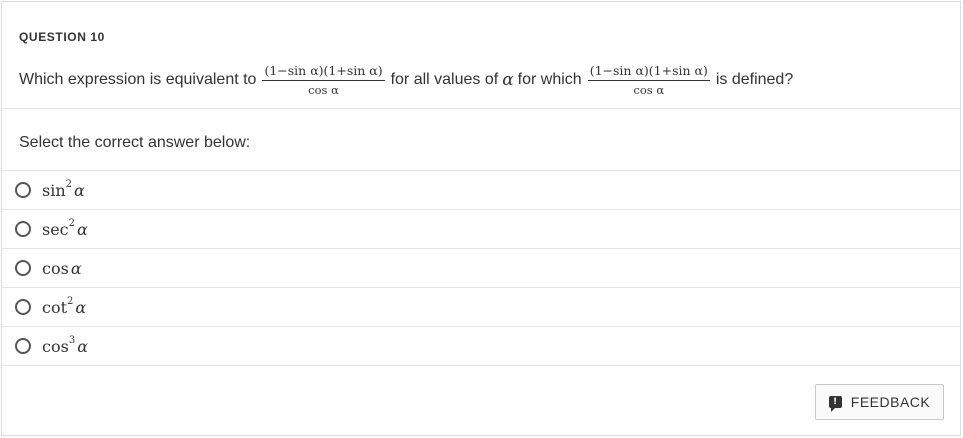 The image size is (963, 438). What do you see at coordinates (481, 228) in the screenshot?
I see `answer-option-2: sec2 α` at bounding box center [481, 228].